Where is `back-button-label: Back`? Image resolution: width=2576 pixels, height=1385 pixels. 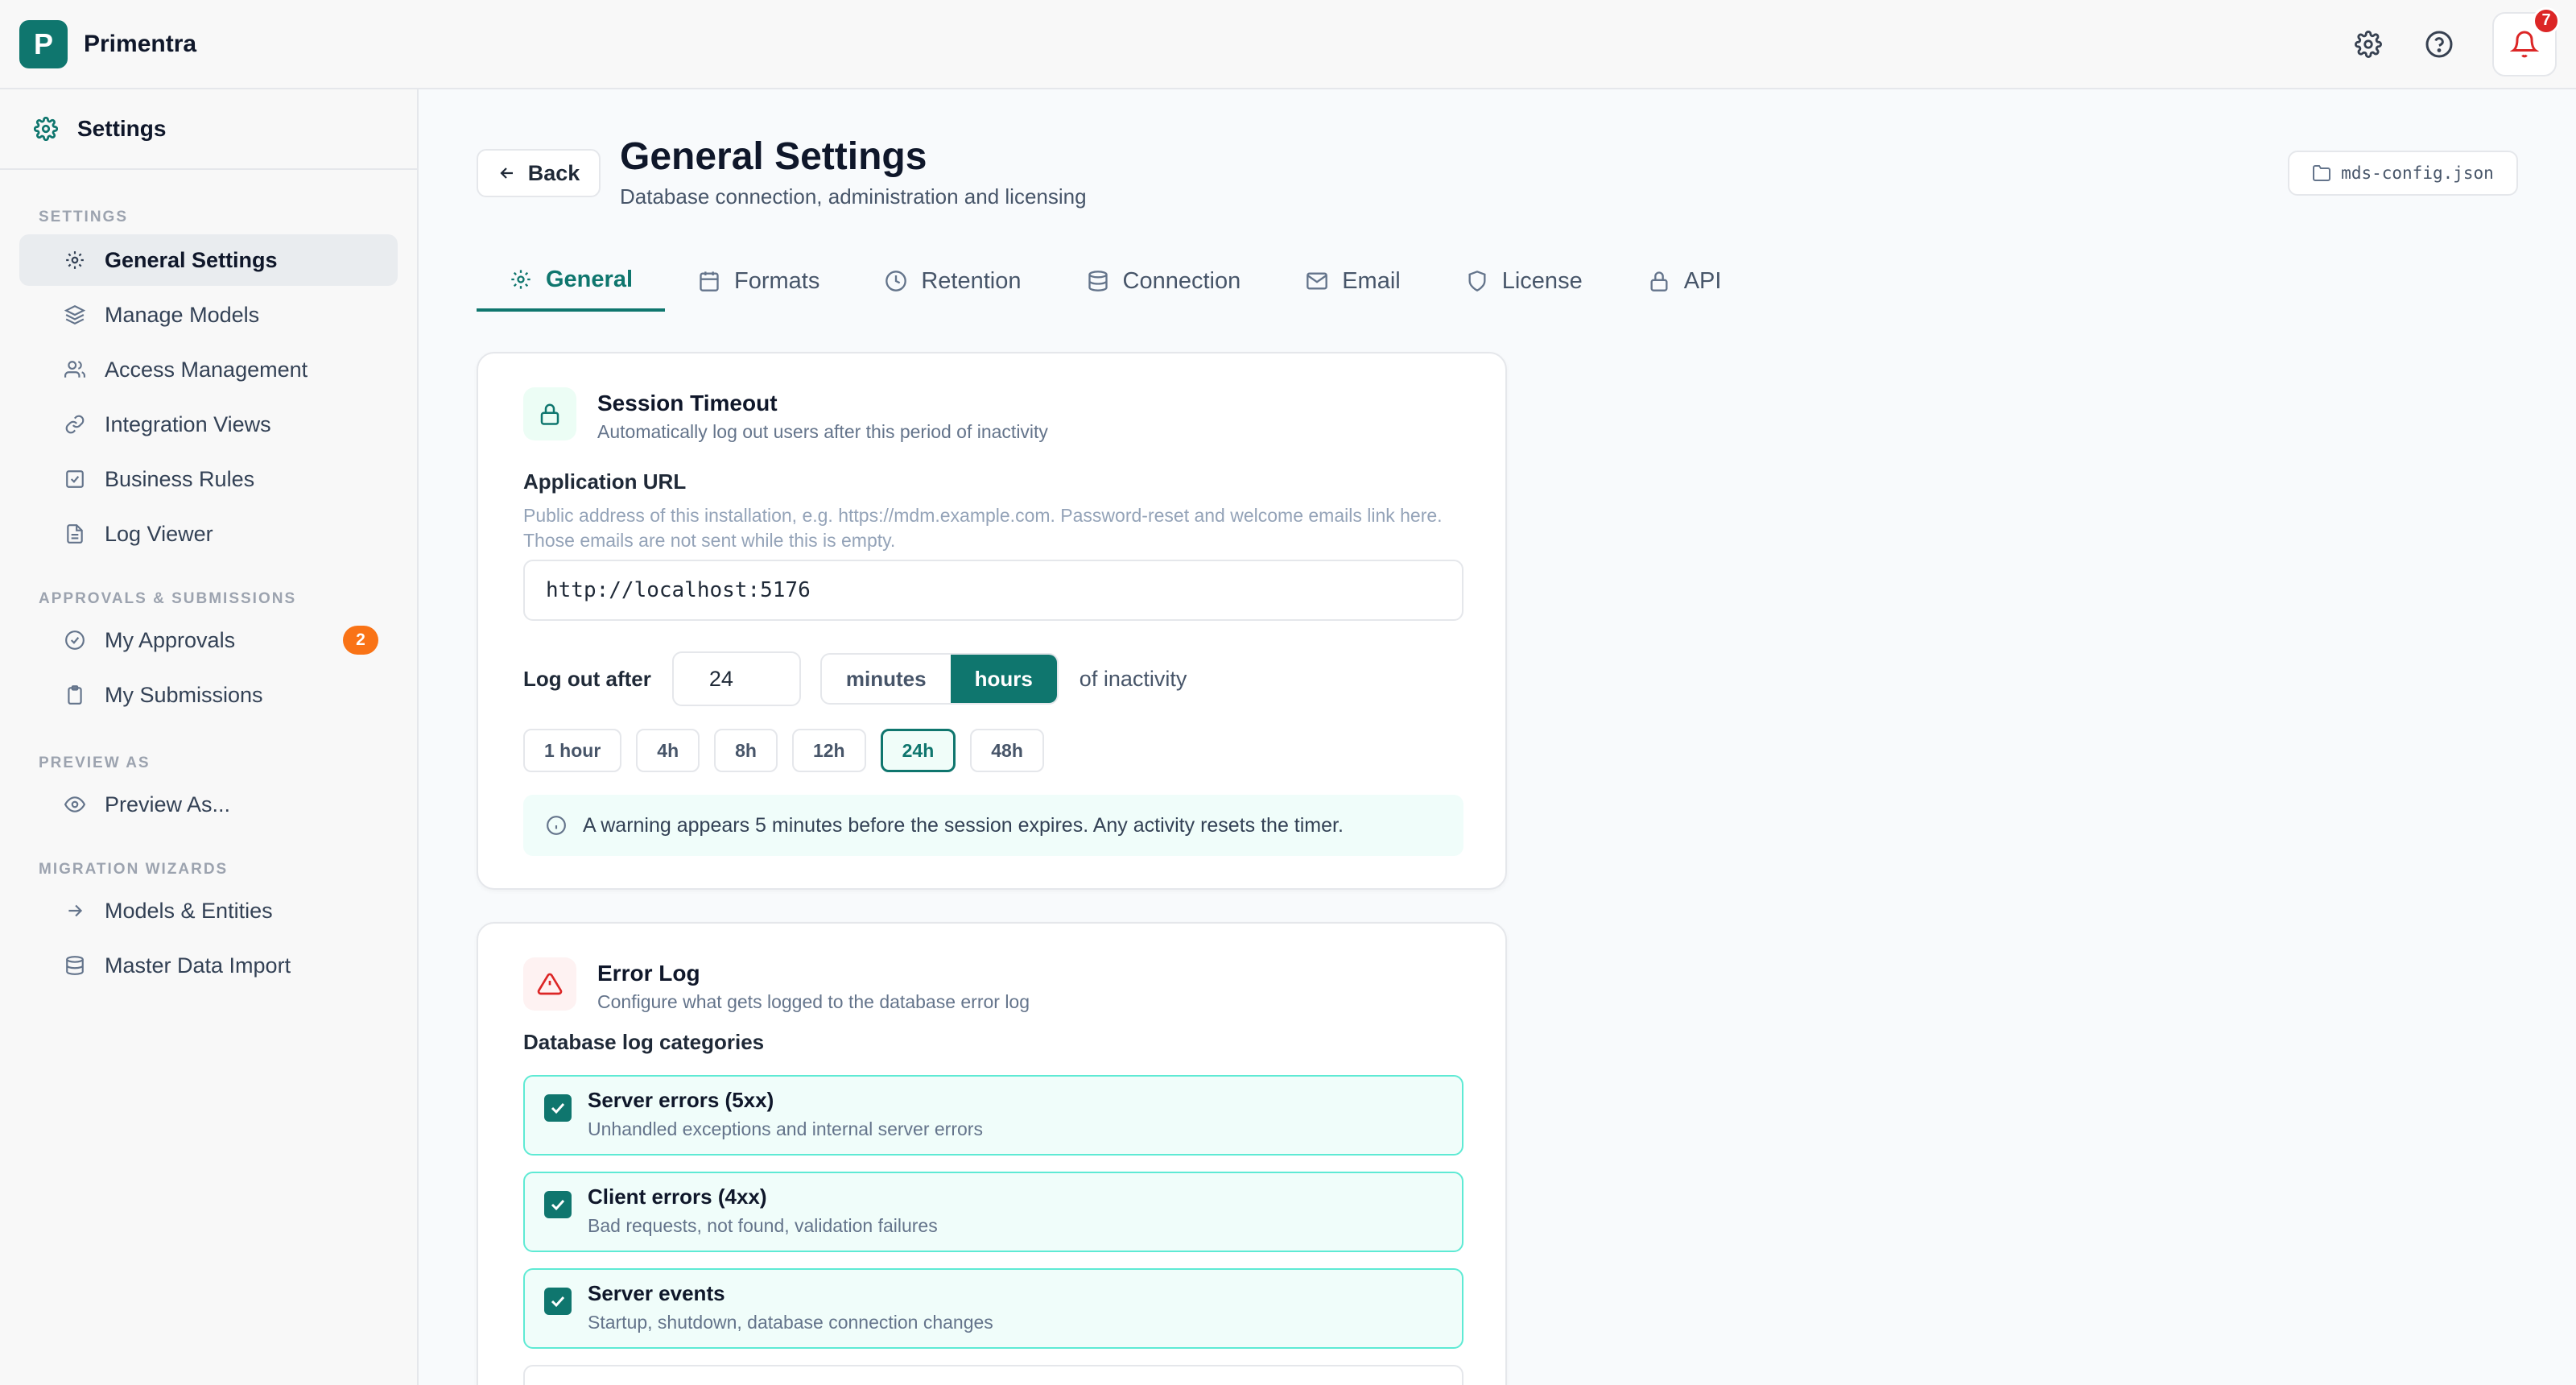 back-button-label: Back is located at coordinates (553, 173).